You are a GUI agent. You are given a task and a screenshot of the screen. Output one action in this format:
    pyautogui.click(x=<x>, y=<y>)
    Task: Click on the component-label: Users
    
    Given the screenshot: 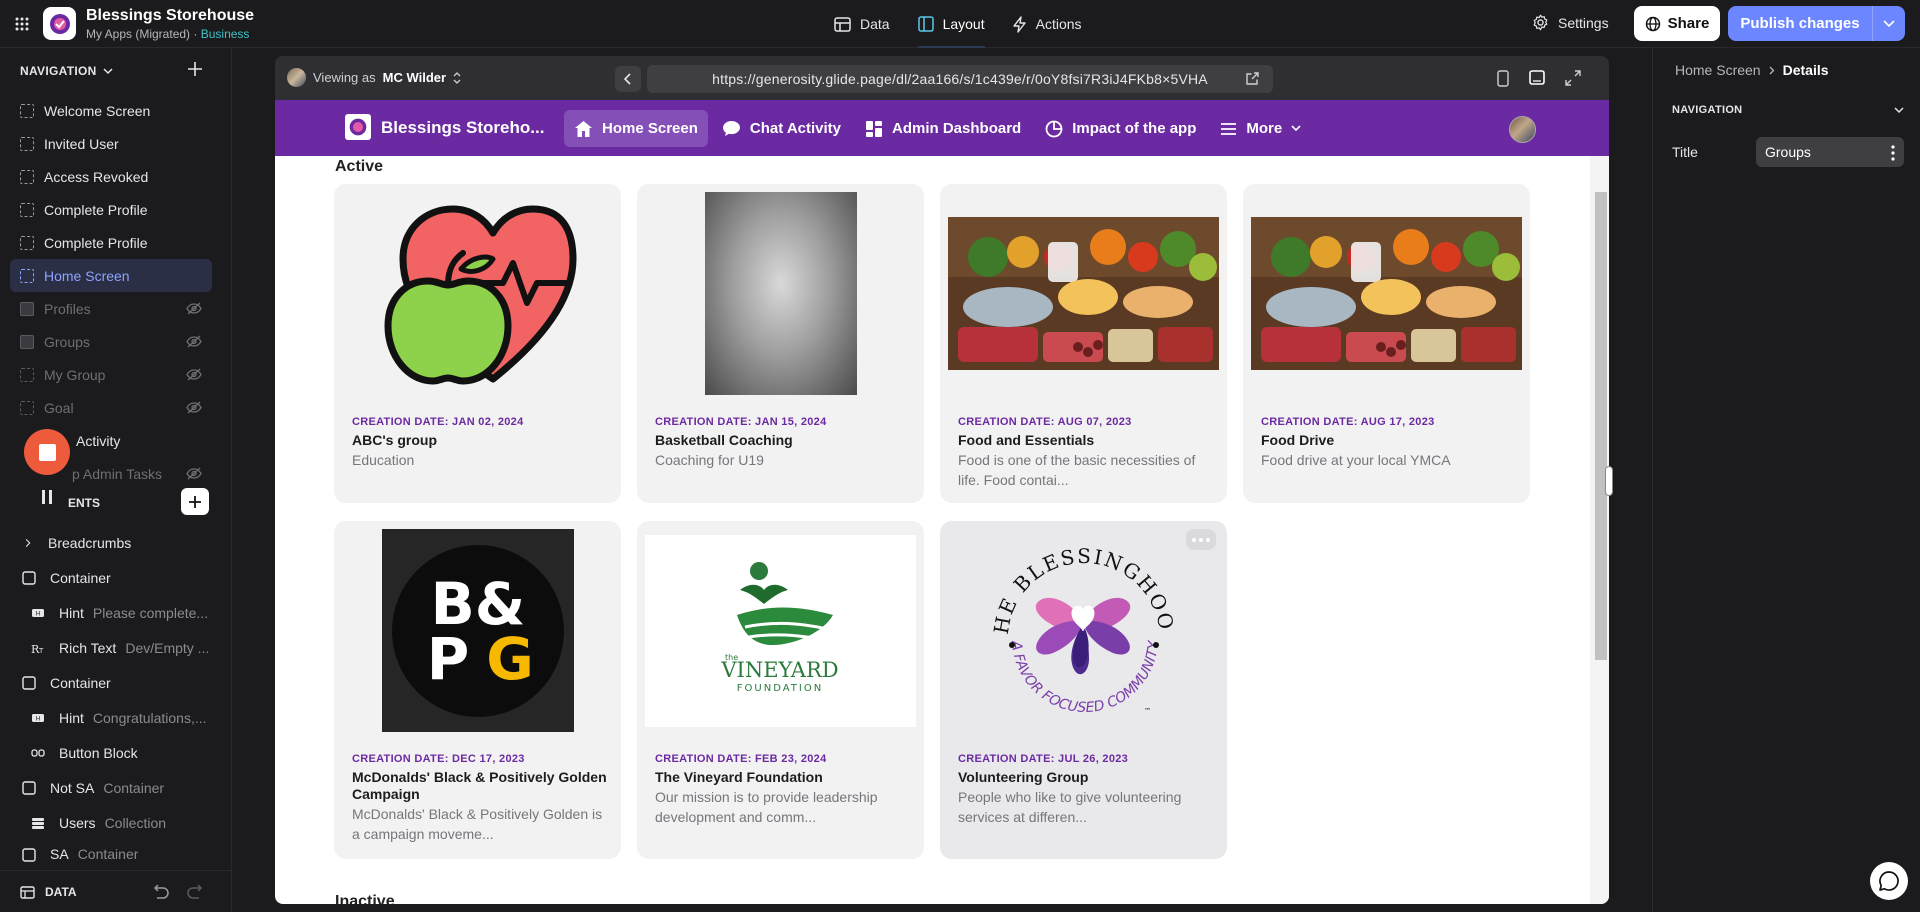 What is the action you would take?
    pyautogui.click(x=77, y=822)
    